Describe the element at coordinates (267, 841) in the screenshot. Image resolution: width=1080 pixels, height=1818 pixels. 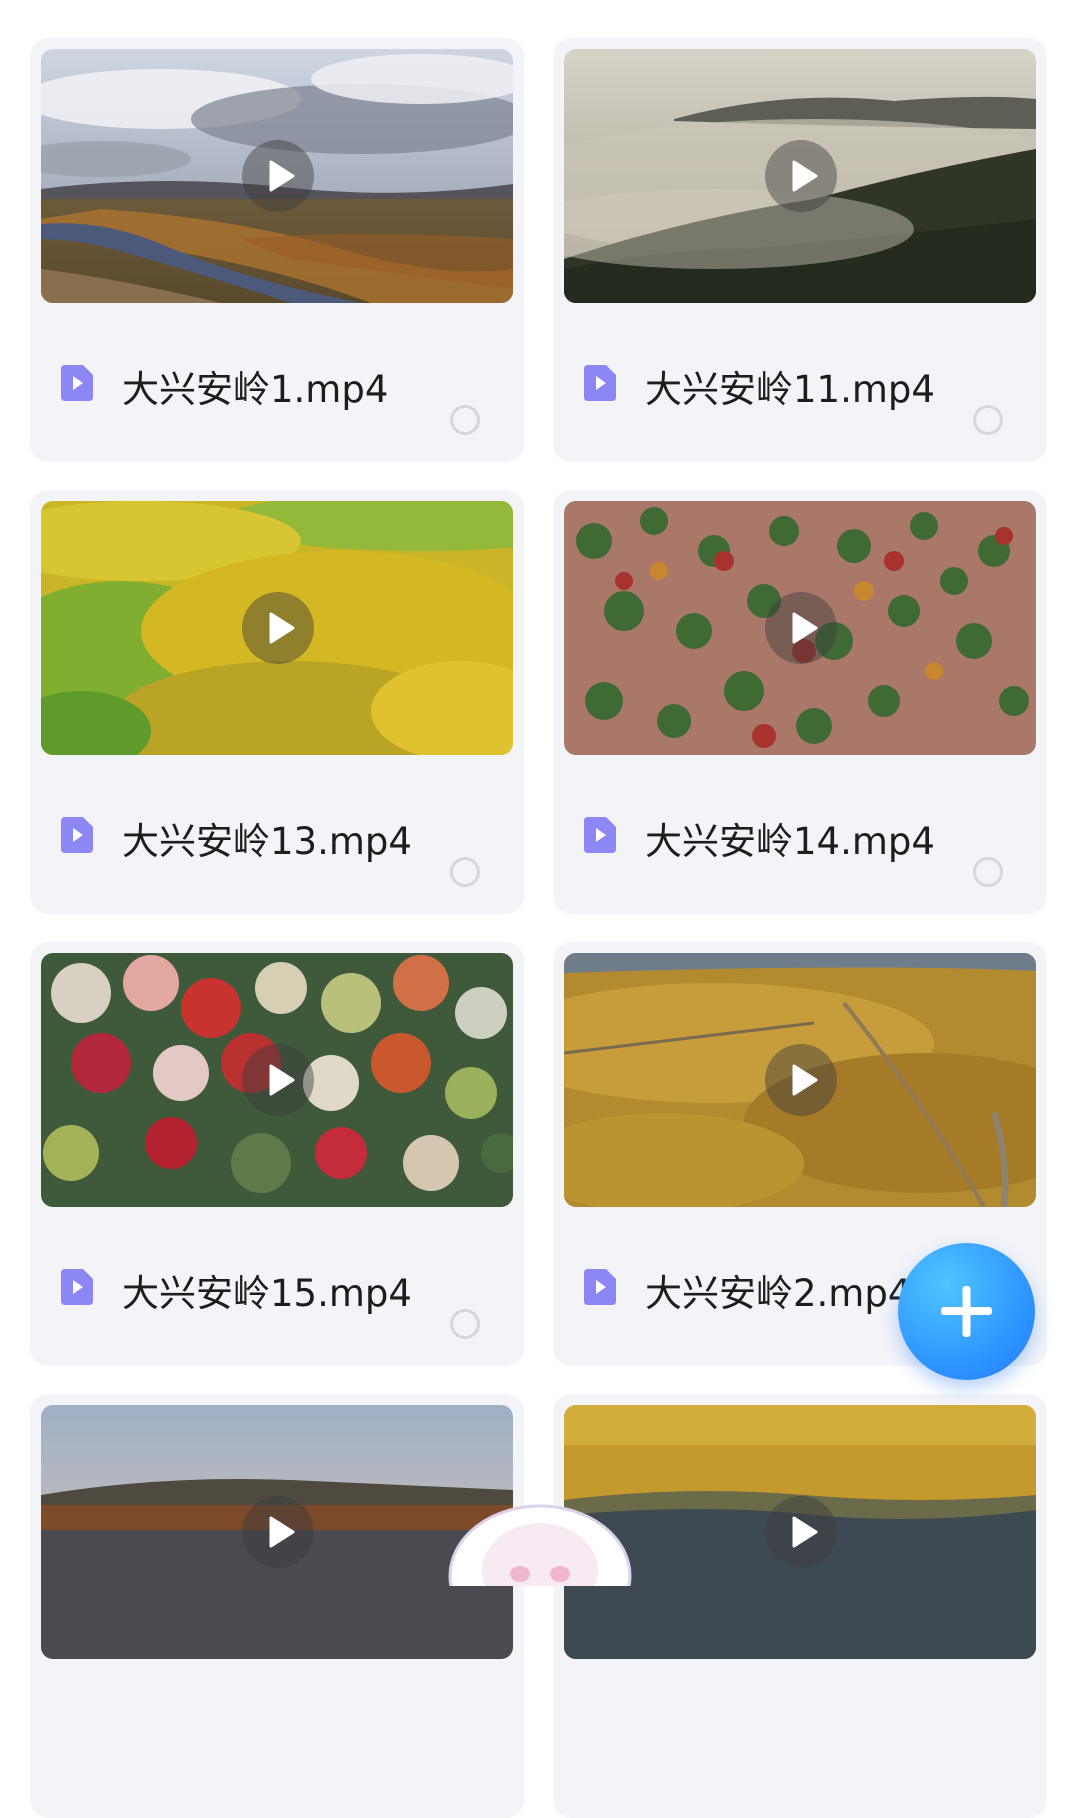
I see `video-file-name: 大兴安岭13.mp4` at that location.